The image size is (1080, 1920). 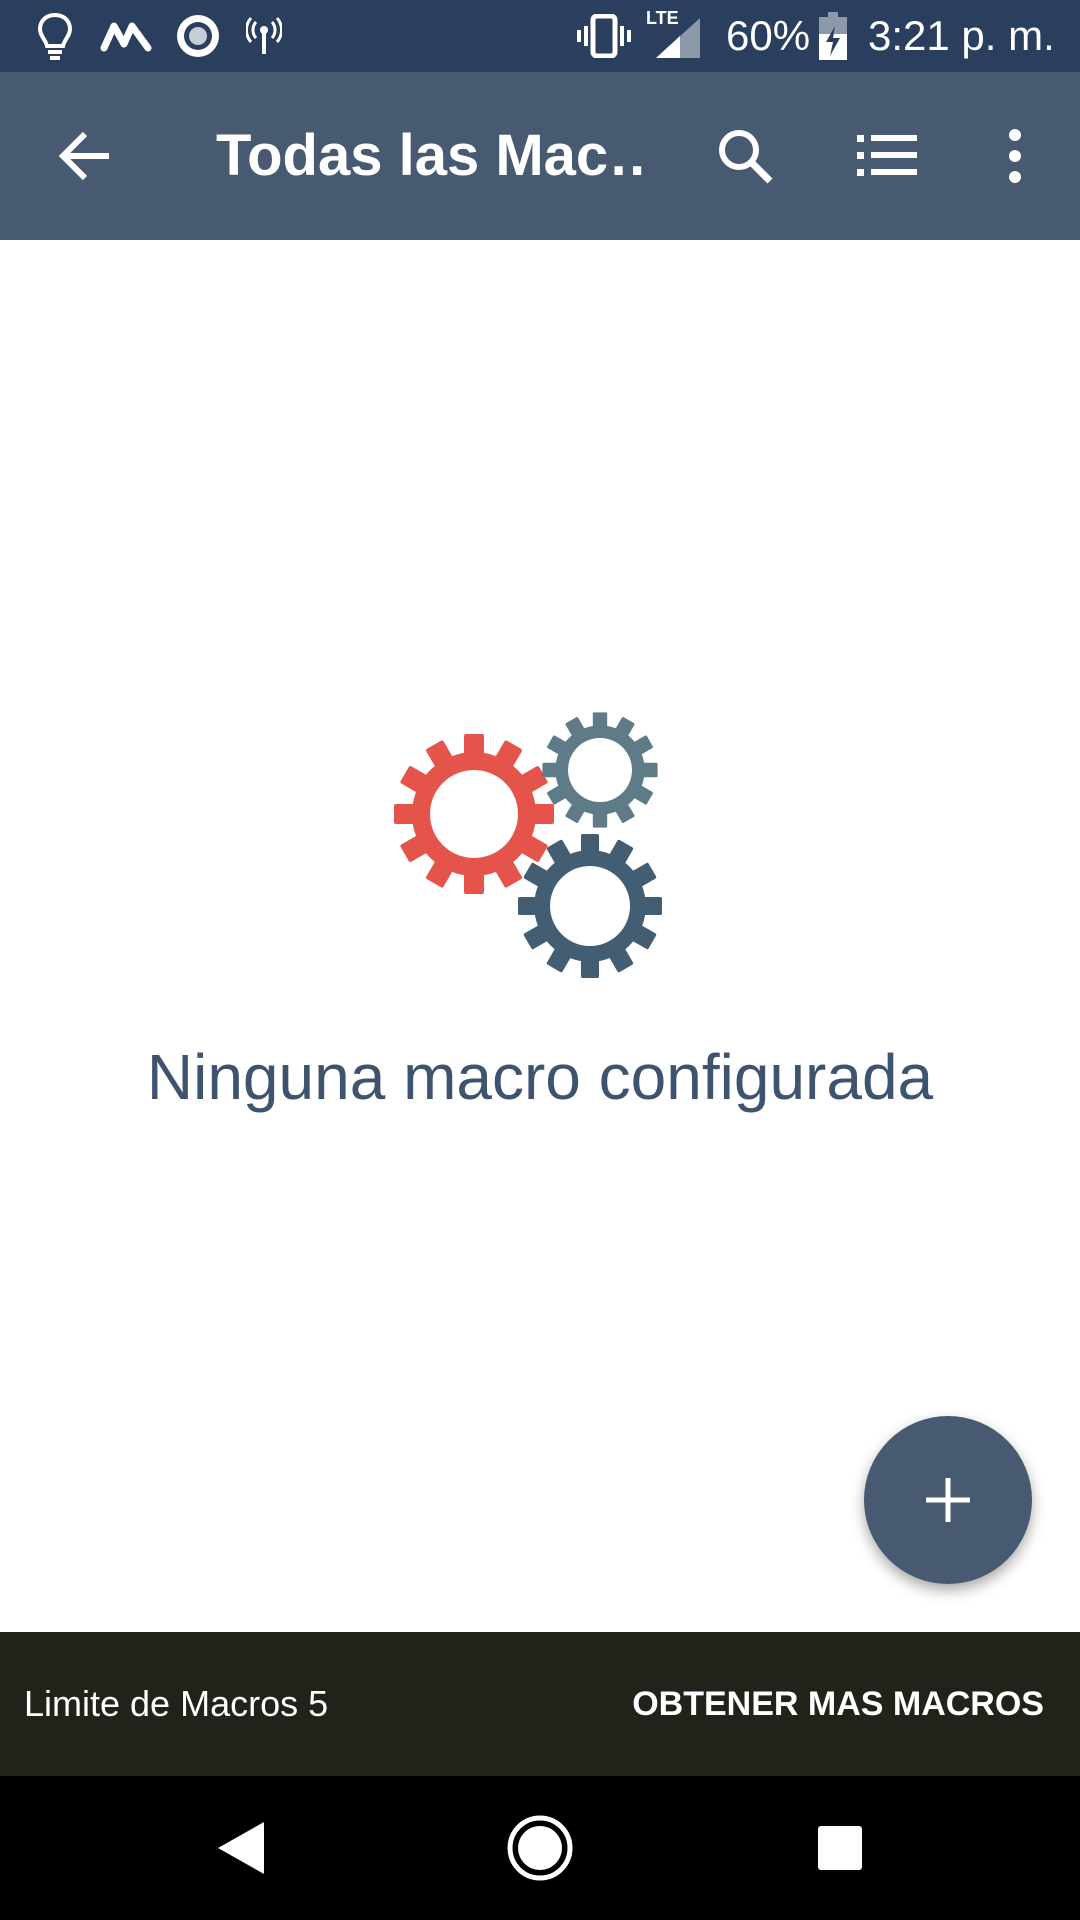 I want to click on navigation-bar, so click(x=540, y=1848).